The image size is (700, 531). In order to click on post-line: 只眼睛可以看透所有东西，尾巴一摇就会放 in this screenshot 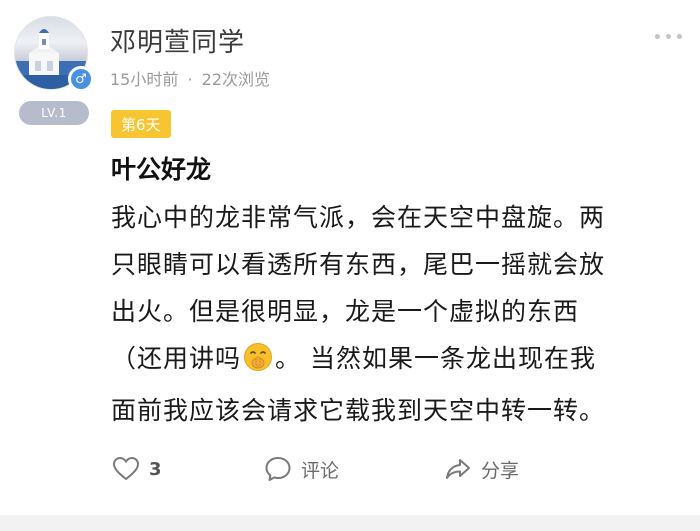, I will do `click(358, 264)`.